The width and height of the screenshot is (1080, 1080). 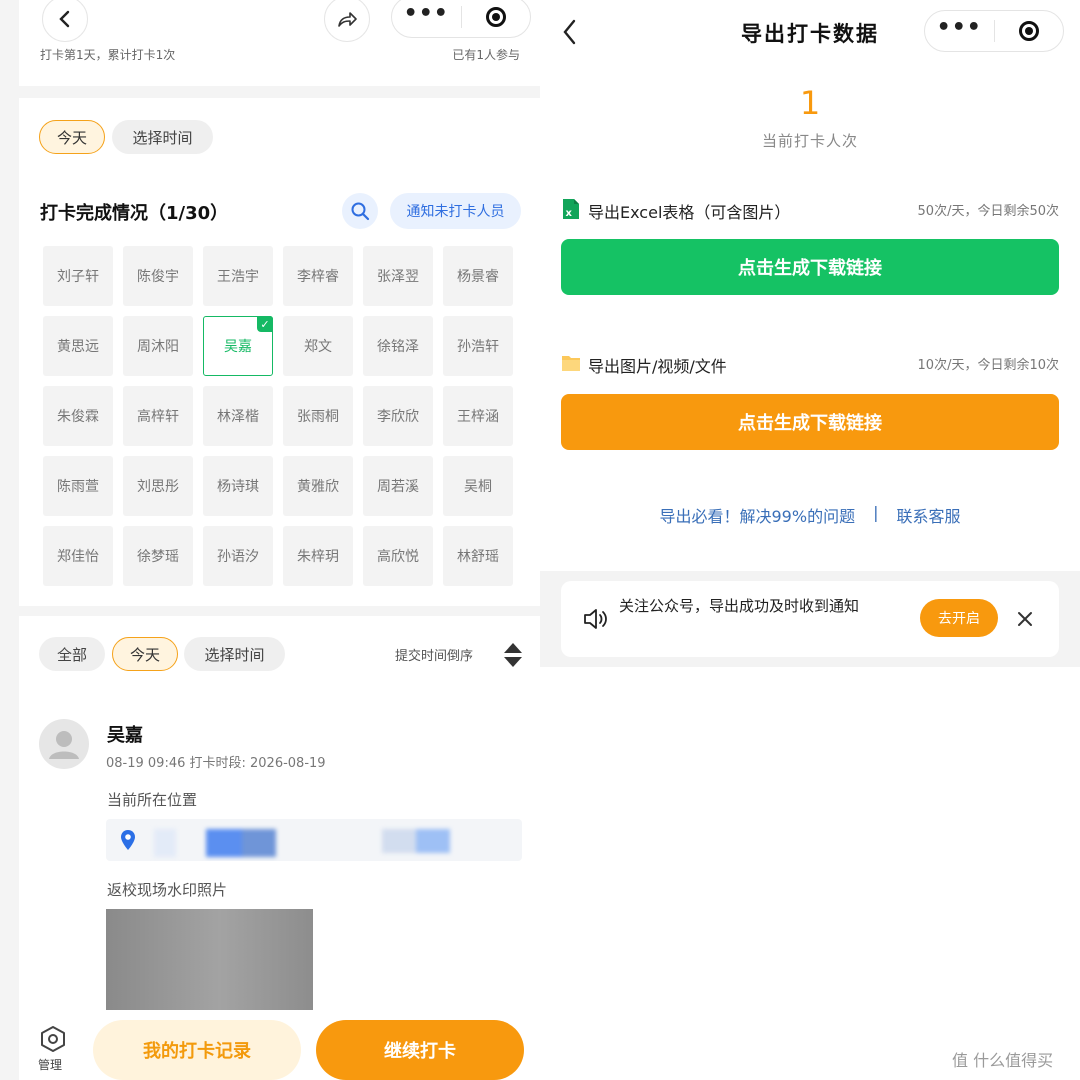 What do you see at coordinates (398, 416) in the screenshot?
I see `name-cell: 李欣欣` at bounding box center [398, 416].